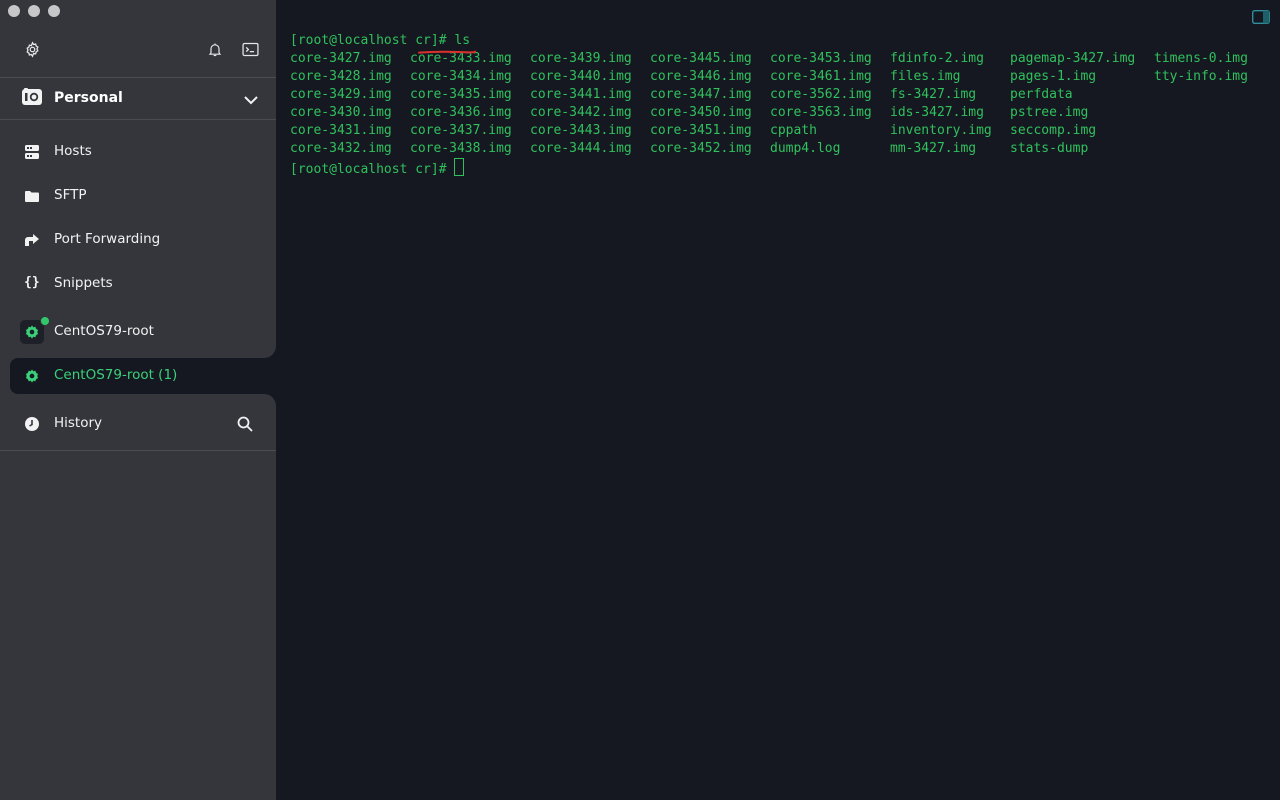  I want to click on session-label: CentOS79-root, so click(104, 331).